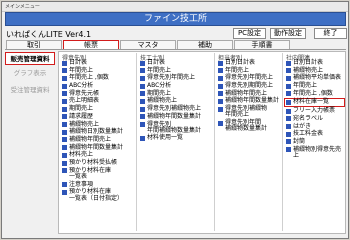 This screenshot has width=350, height=240. Describe the element at coordinates (96, 195) in the screenshot. I see `report-link-label: 預かり材料在庫 一覧表（日付指定）` at that location.